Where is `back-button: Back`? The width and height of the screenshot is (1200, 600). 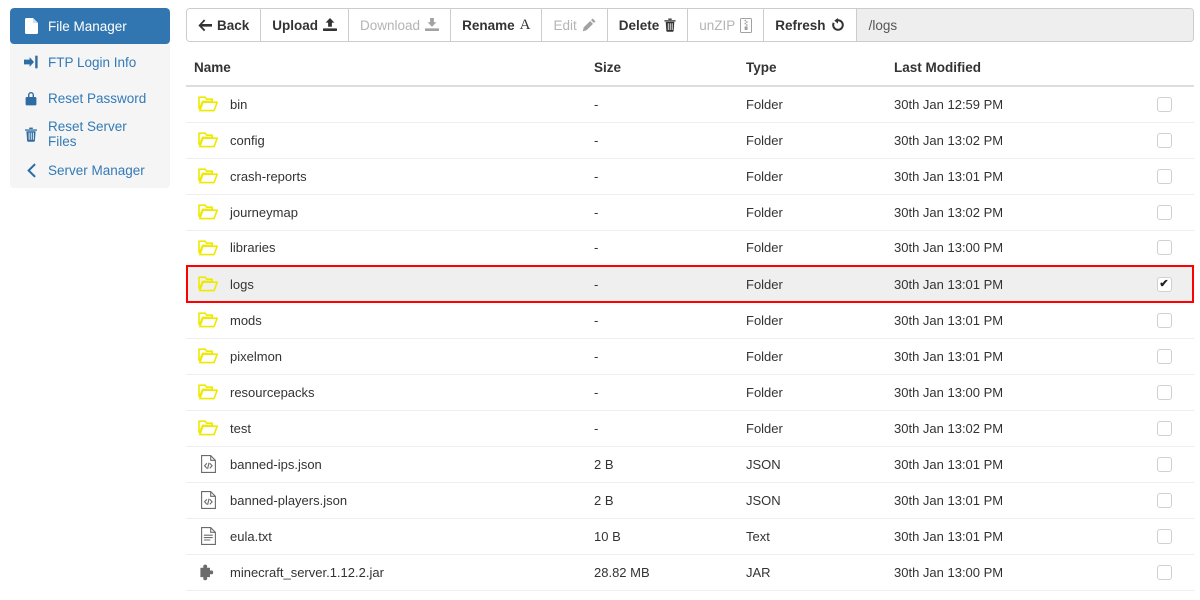 back-button: Back is located at coordinates (224, 25).